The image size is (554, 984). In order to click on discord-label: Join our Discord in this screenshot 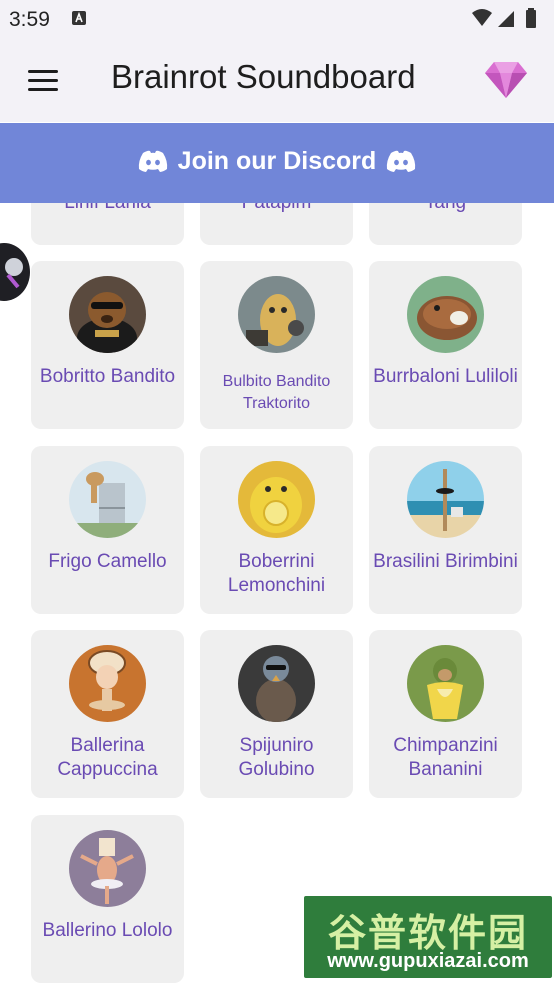, I will do `click(277, 161)`.